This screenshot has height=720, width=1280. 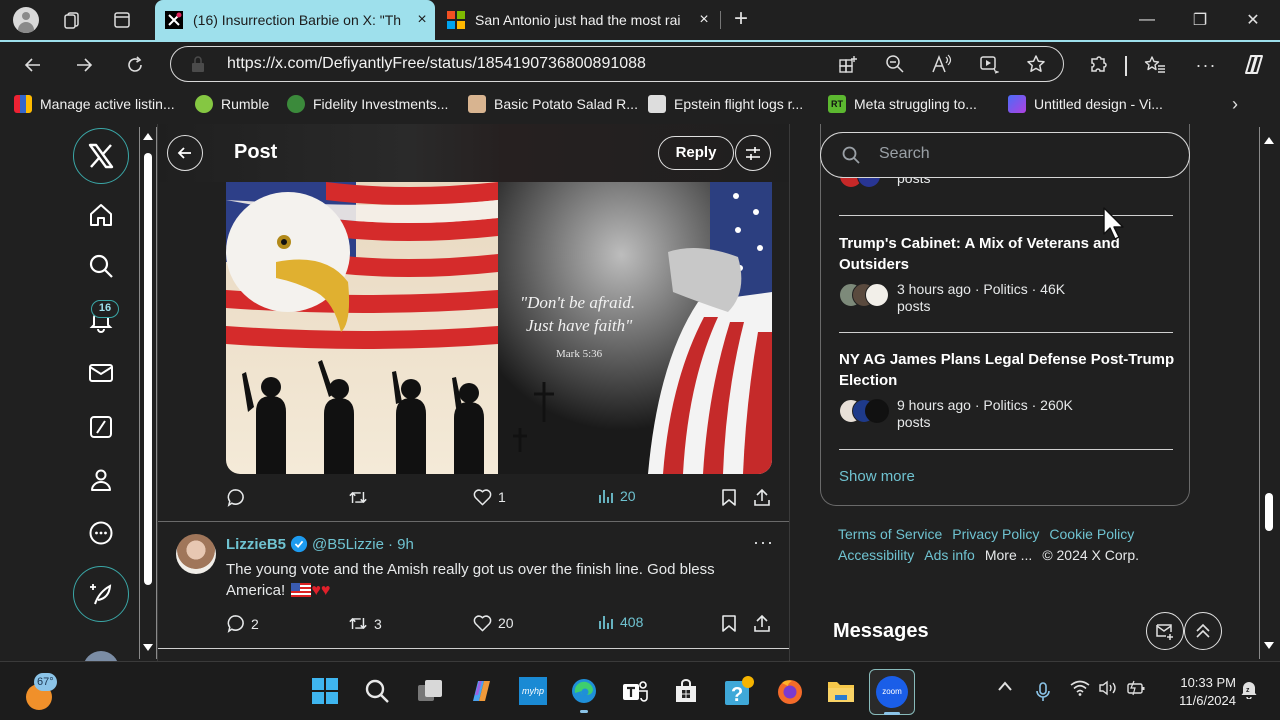 I want to click on nav-profile, so click(x=101, y=480).